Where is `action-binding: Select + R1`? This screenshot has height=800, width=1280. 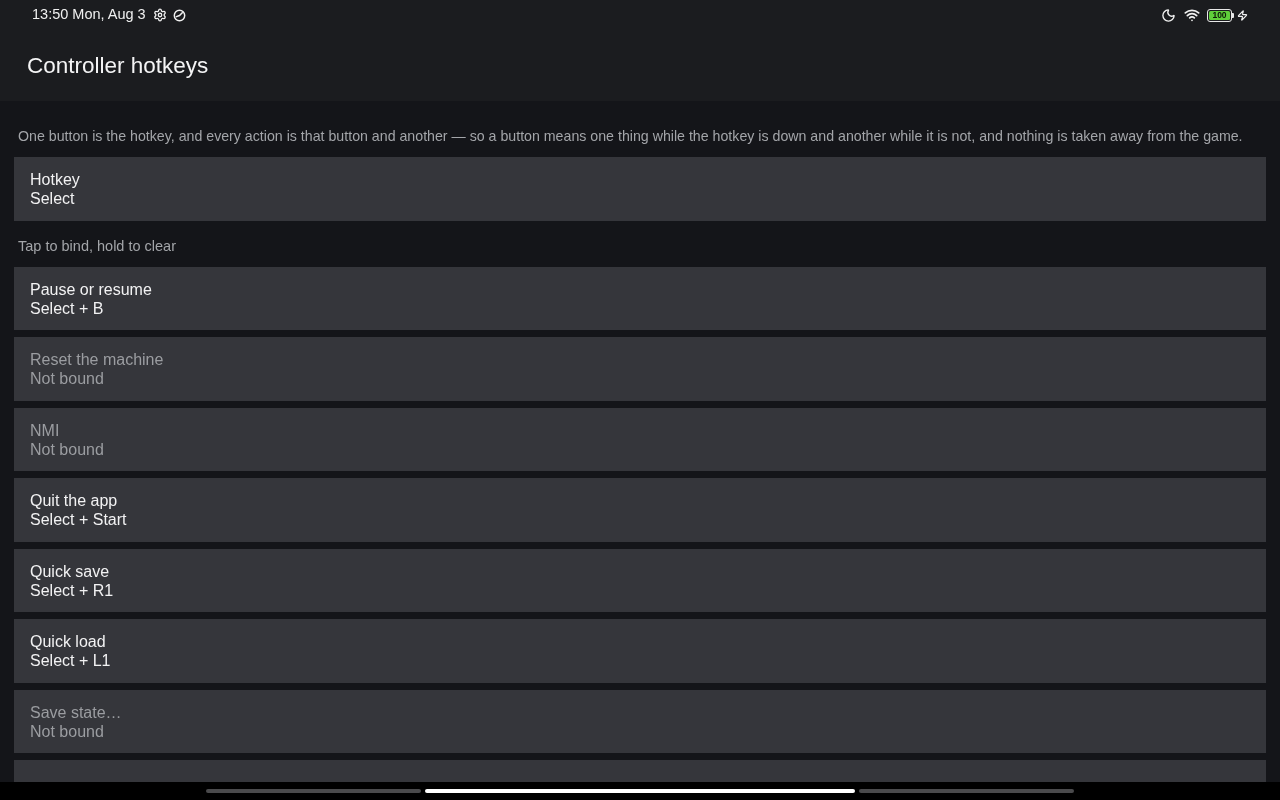
action-binding: Select + R1 is located at coordinates (72, 590).